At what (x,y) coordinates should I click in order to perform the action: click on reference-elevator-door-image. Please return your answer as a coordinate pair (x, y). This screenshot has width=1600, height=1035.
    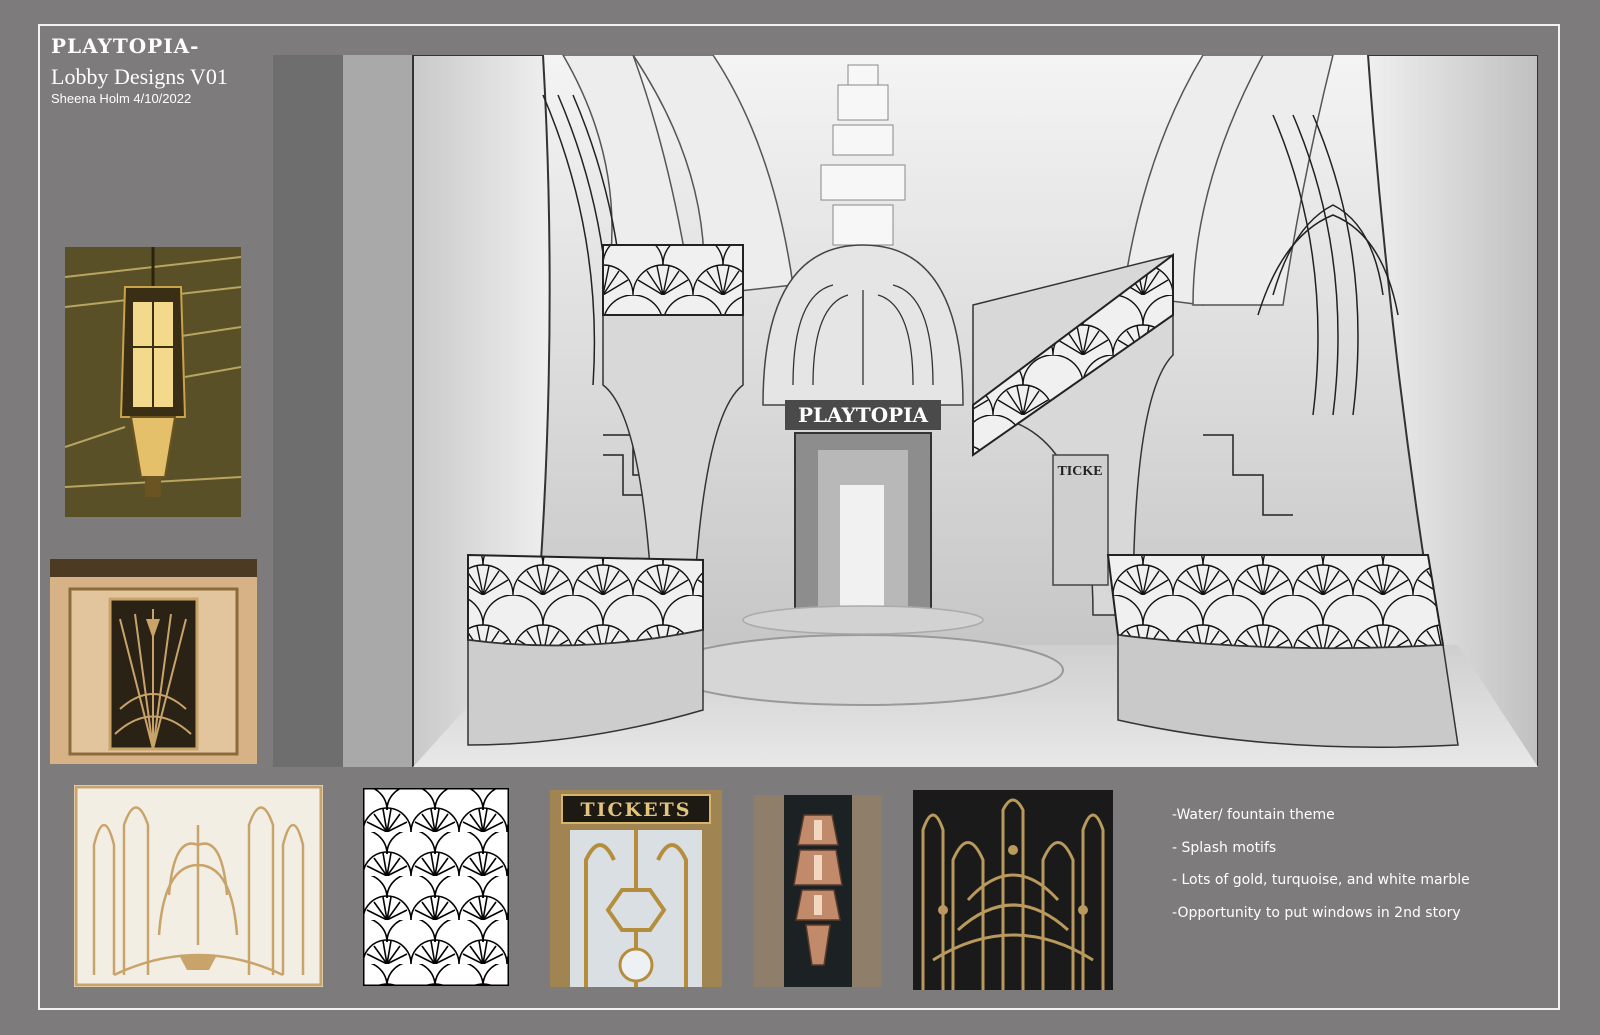
    Looking at the image, I should click on (153, 661).